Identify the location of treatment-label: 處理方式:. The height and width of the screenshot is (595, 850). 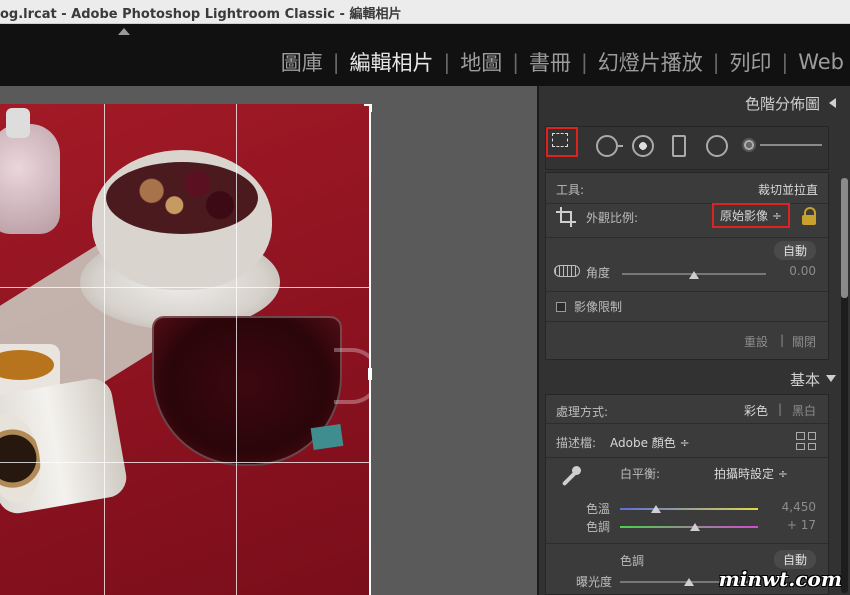
(582, 412).